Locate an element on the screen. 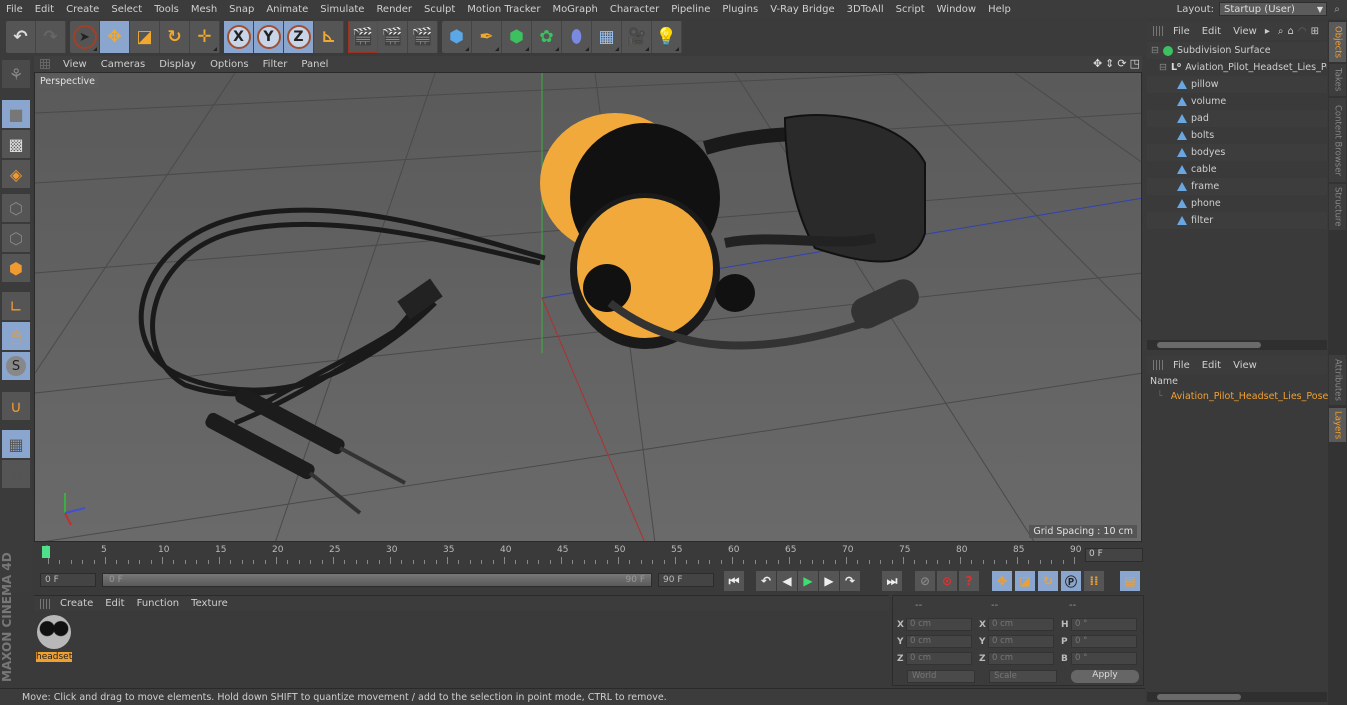 The height and width of the screenshot is (705, 1347). play-button: ▶ is located at coordinates (808, 581).